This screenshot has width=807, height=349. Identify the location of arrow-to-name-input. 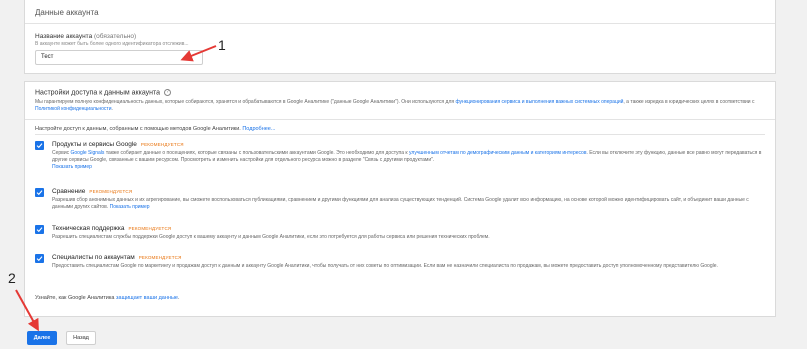
(198, 53).